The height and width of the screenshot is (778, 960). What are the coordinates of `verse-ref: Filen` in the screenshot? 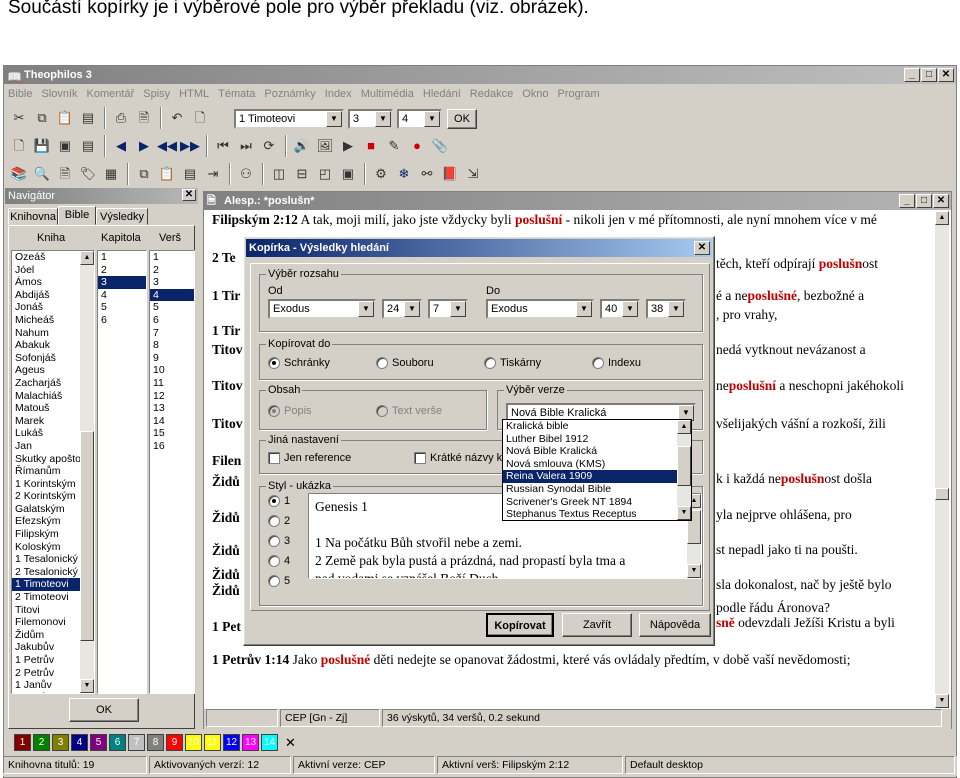 It's located at (226, 460).